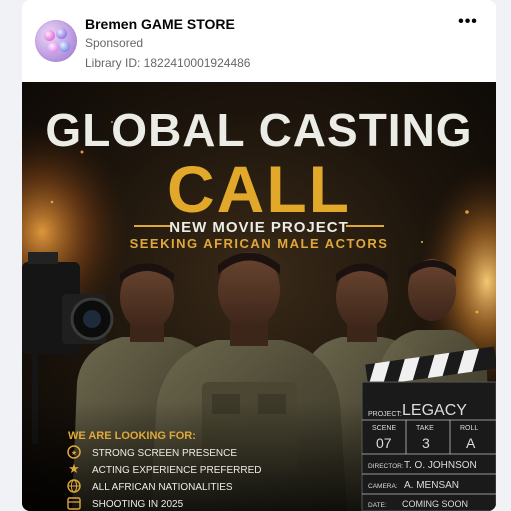 The height and width of the screenshot is (511, 511). I want to click on clapper-take-value: 3, so click(426, 443).